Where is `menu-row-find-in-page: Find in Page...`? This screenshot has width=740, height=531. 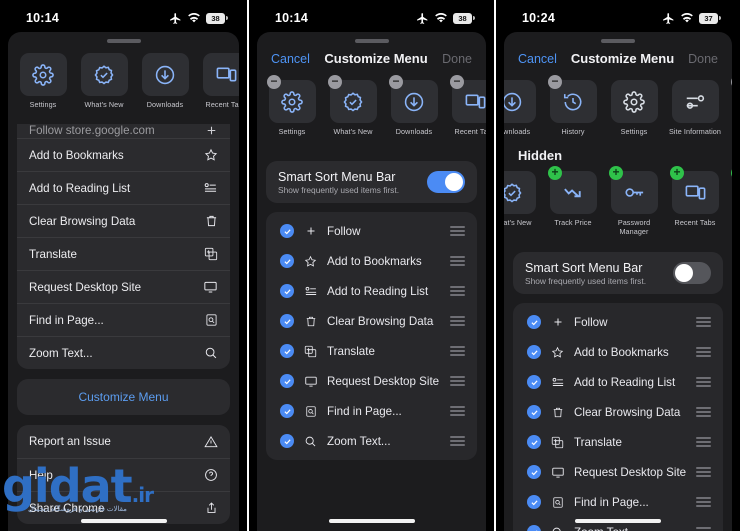 menu-row-find-in-page: Find in Page... is located at coordinates (123, 319).